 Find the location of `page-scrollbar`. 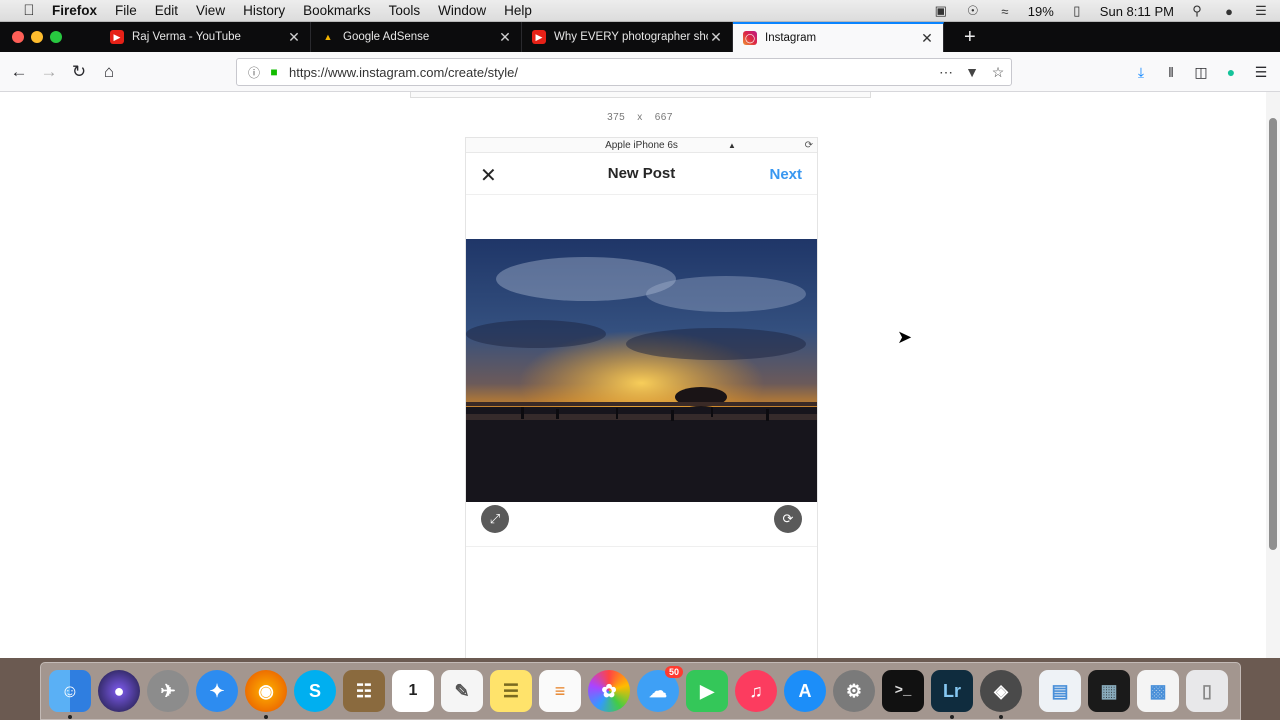

page-scrollbar is located at coordinates (1273, 375).